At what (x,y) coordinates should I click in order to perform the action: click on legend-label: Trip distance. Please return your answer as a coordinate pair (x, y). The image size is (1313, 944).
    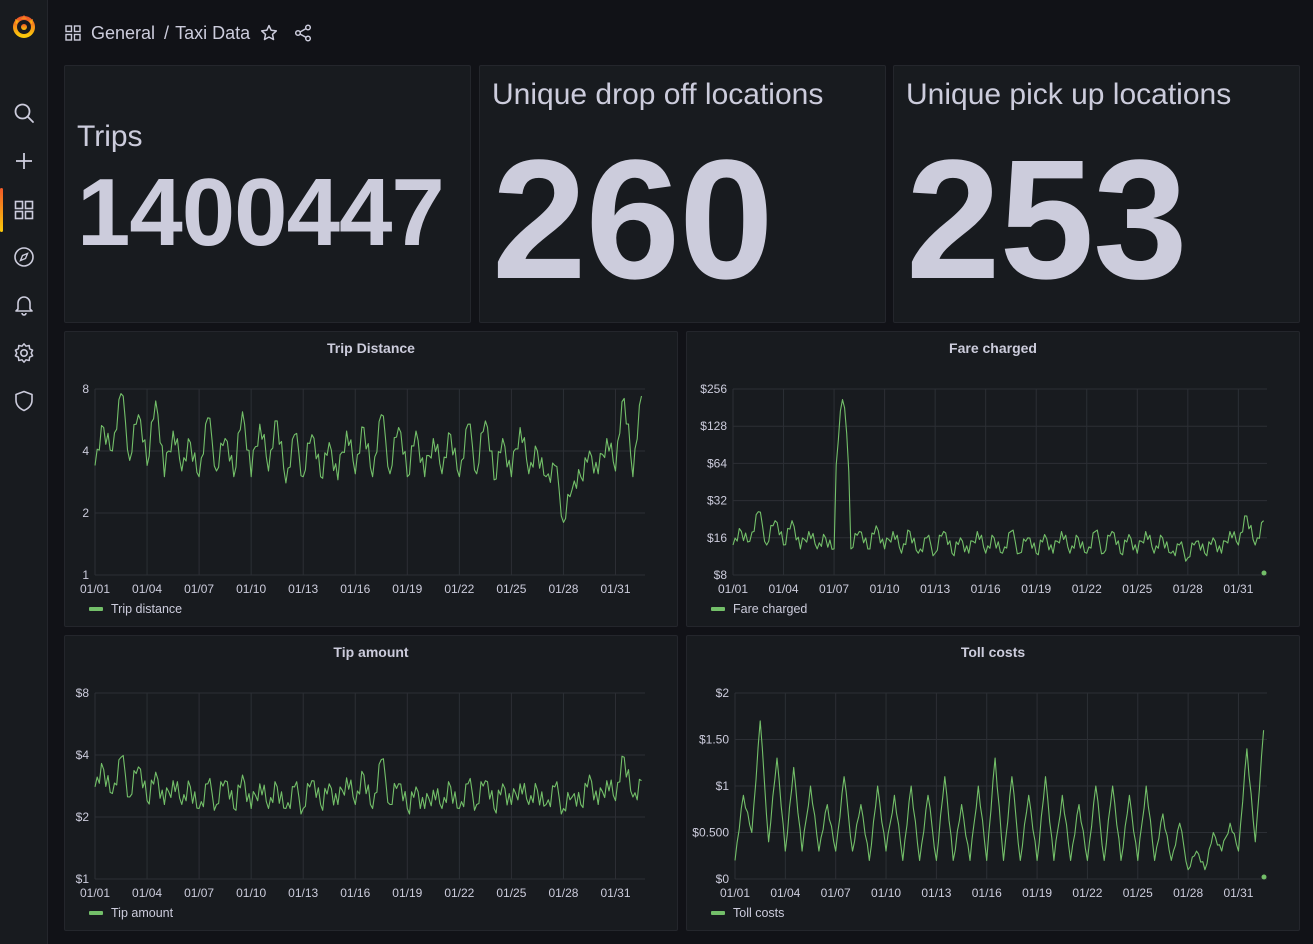
    Looking at the image, I should click on (147, 609).